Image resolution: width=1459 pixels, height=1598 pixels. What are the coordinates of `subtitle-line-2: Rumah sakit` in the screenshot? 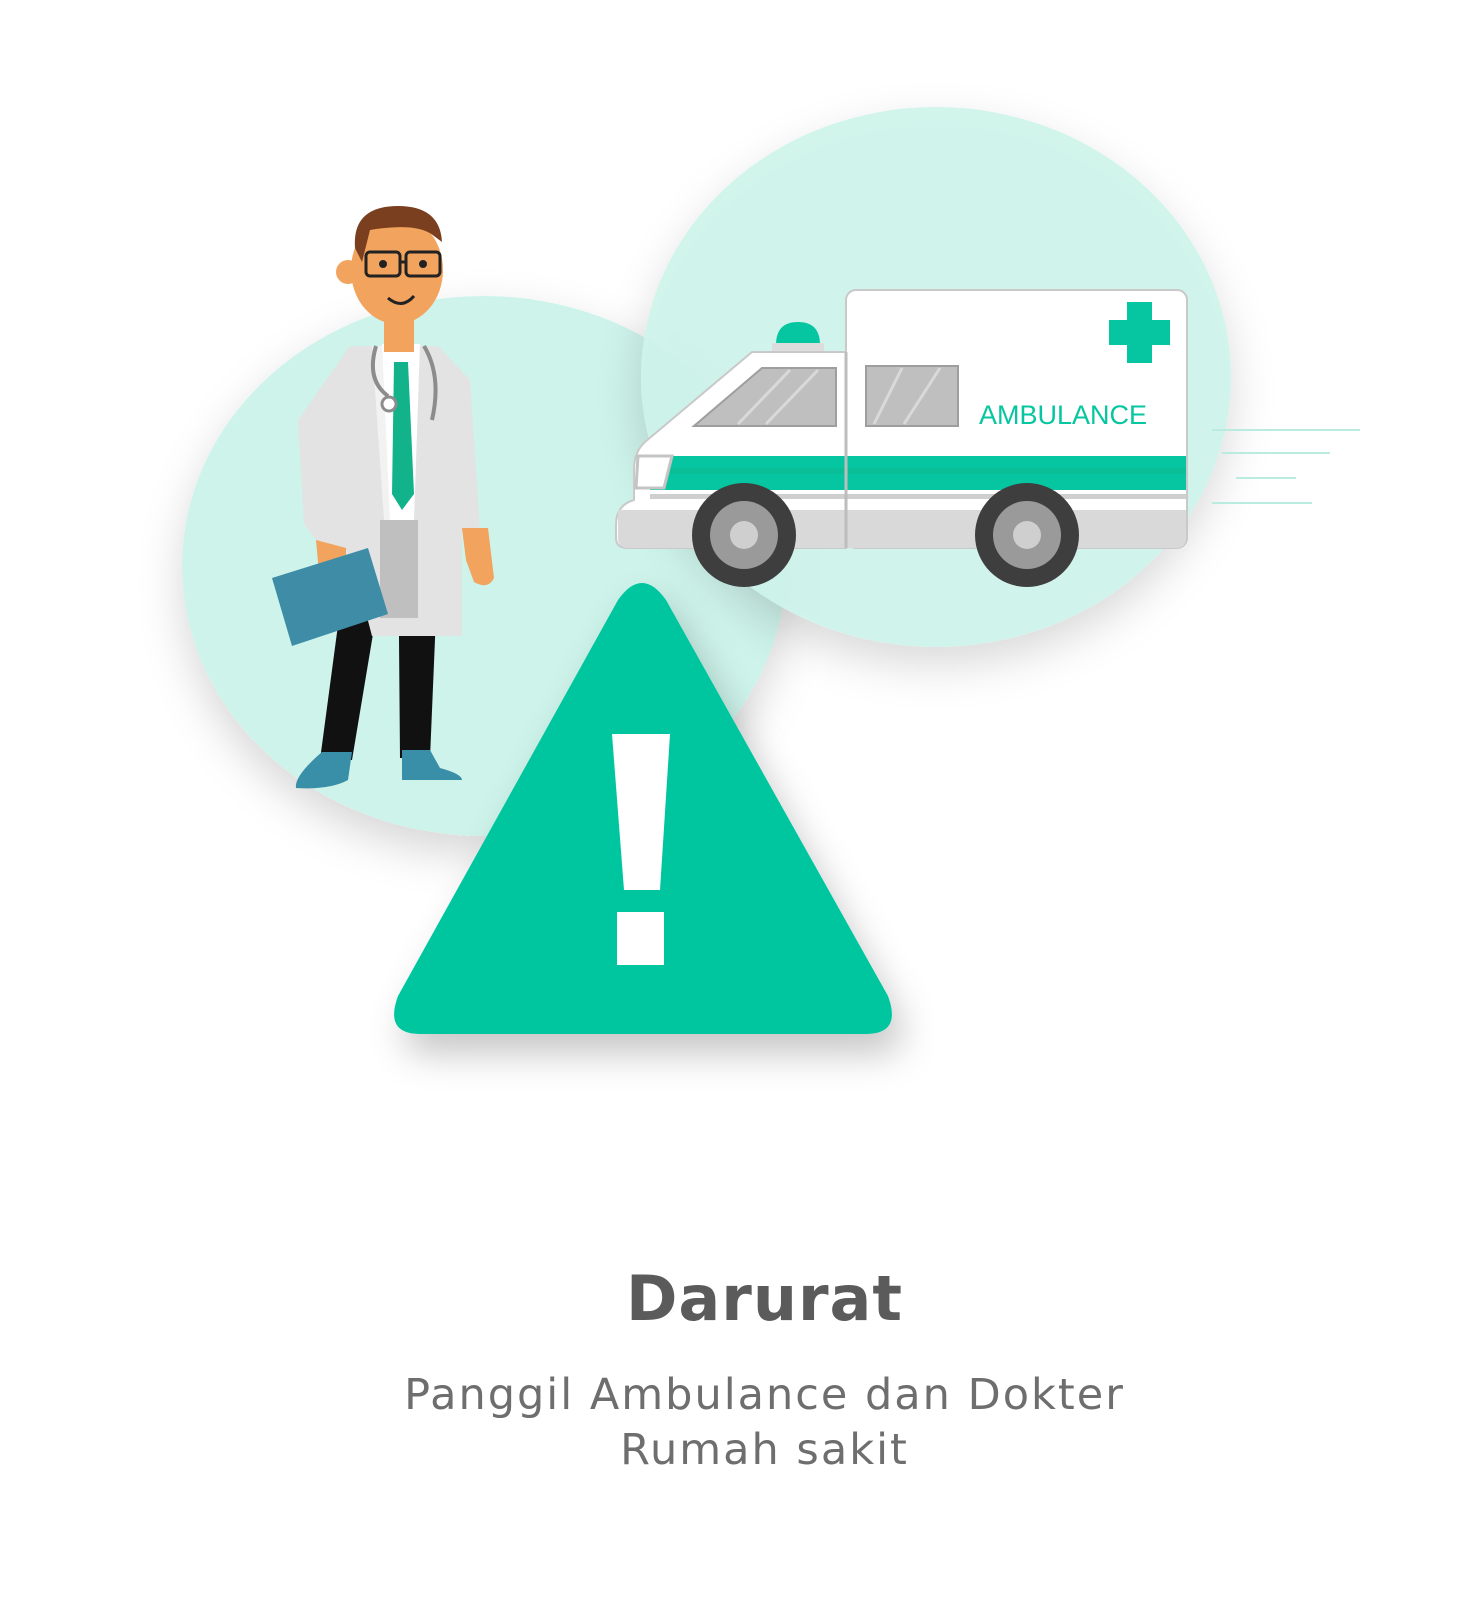 It's located at (764, 1450).